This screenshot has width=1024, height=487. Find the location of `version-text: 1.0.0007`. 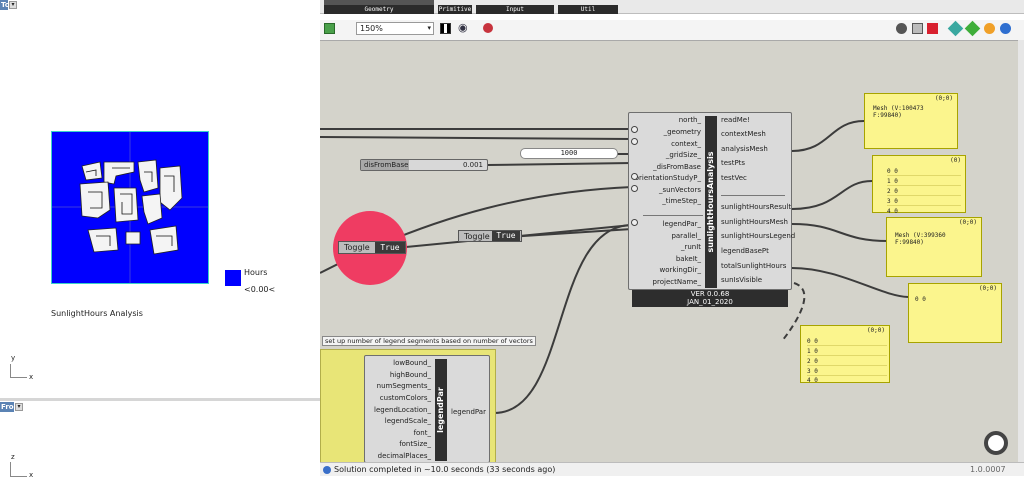

version-text: 1.0.0007 is located at coordinates (988, 469).